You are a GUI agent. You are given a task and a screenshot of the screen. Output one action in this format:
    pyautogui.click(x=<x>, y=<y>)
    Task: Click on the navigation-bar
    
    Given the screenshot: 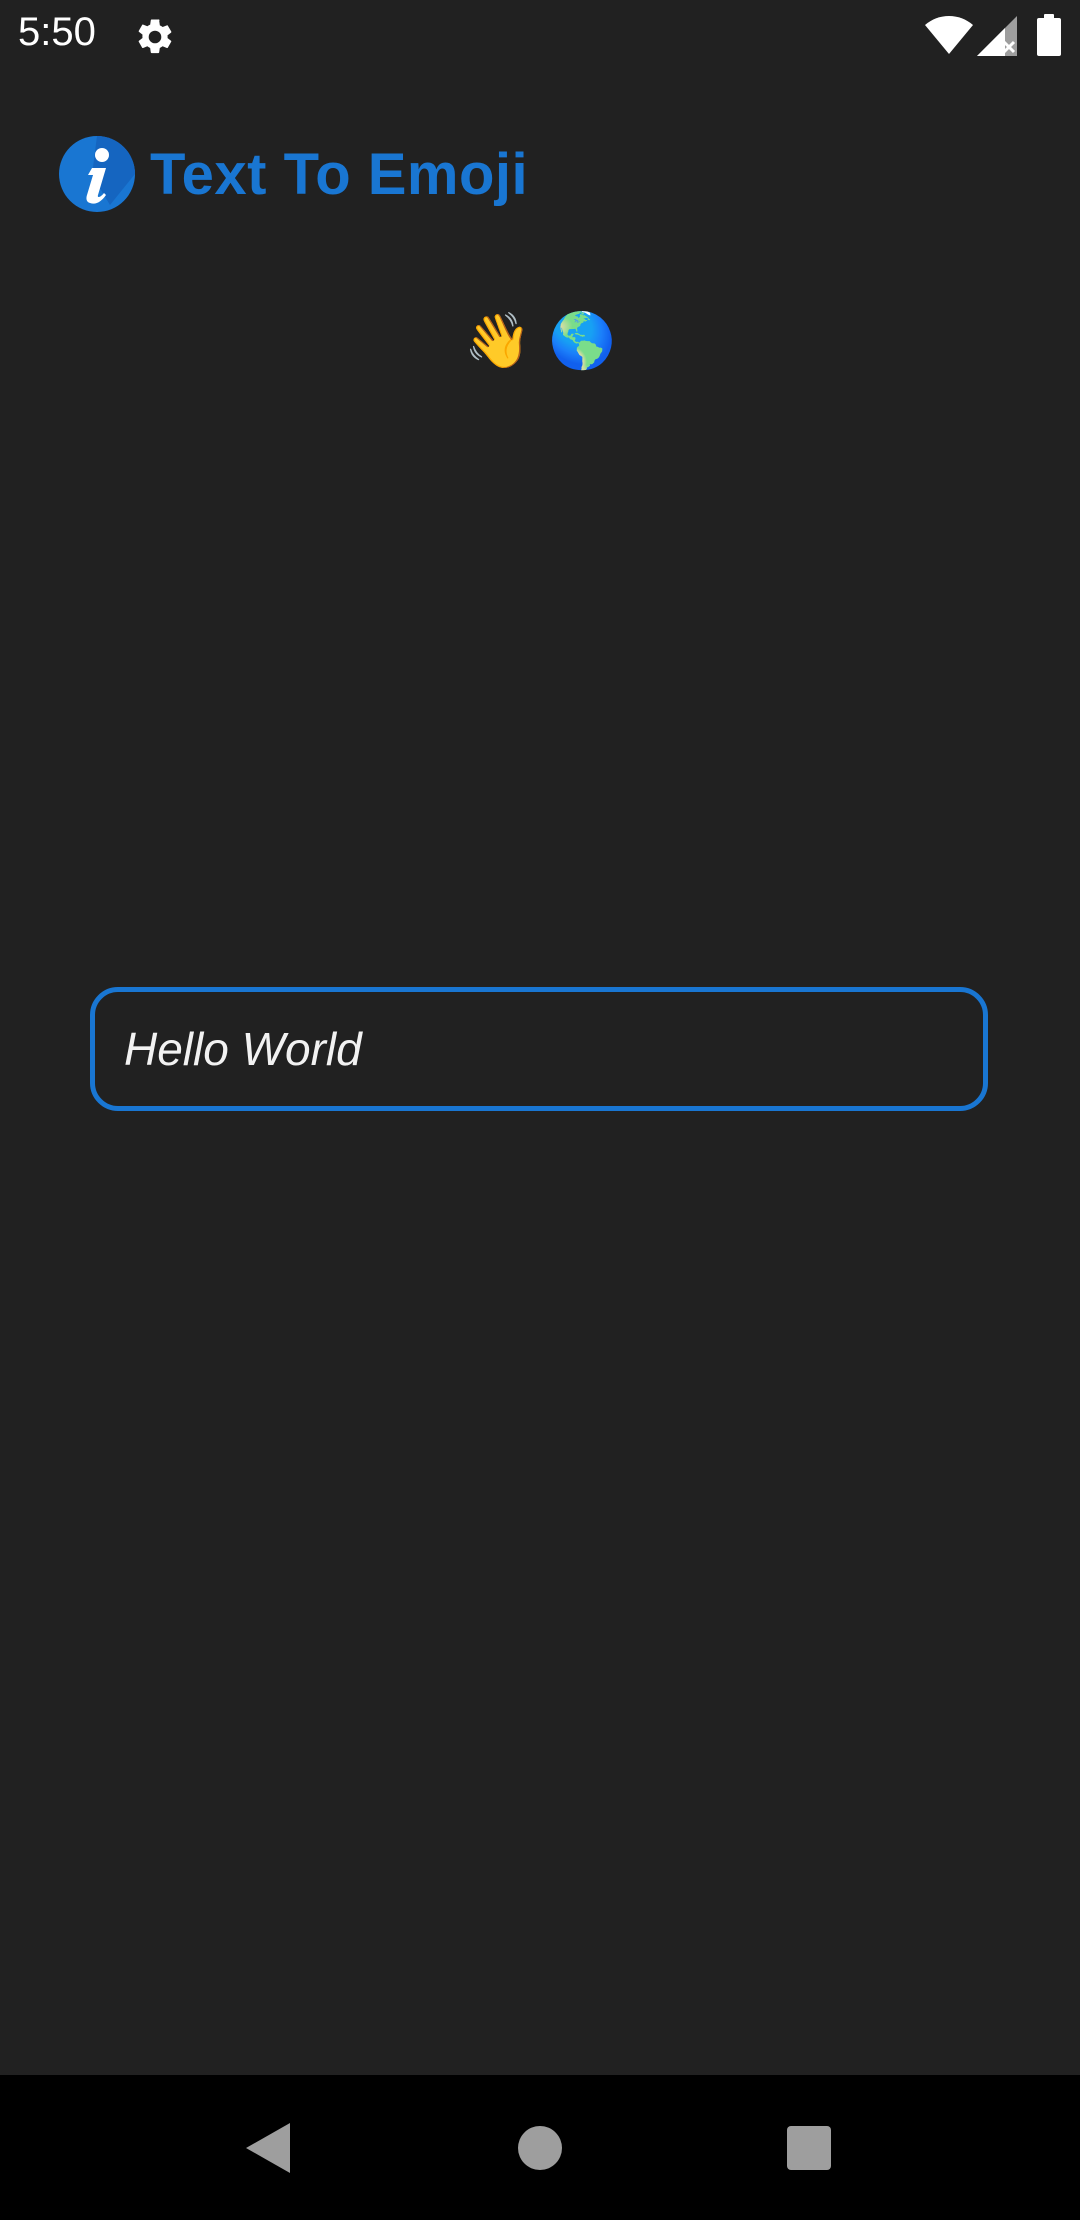 What is the action you would take?
    pyautogui.click(x=540, y=2147)
    